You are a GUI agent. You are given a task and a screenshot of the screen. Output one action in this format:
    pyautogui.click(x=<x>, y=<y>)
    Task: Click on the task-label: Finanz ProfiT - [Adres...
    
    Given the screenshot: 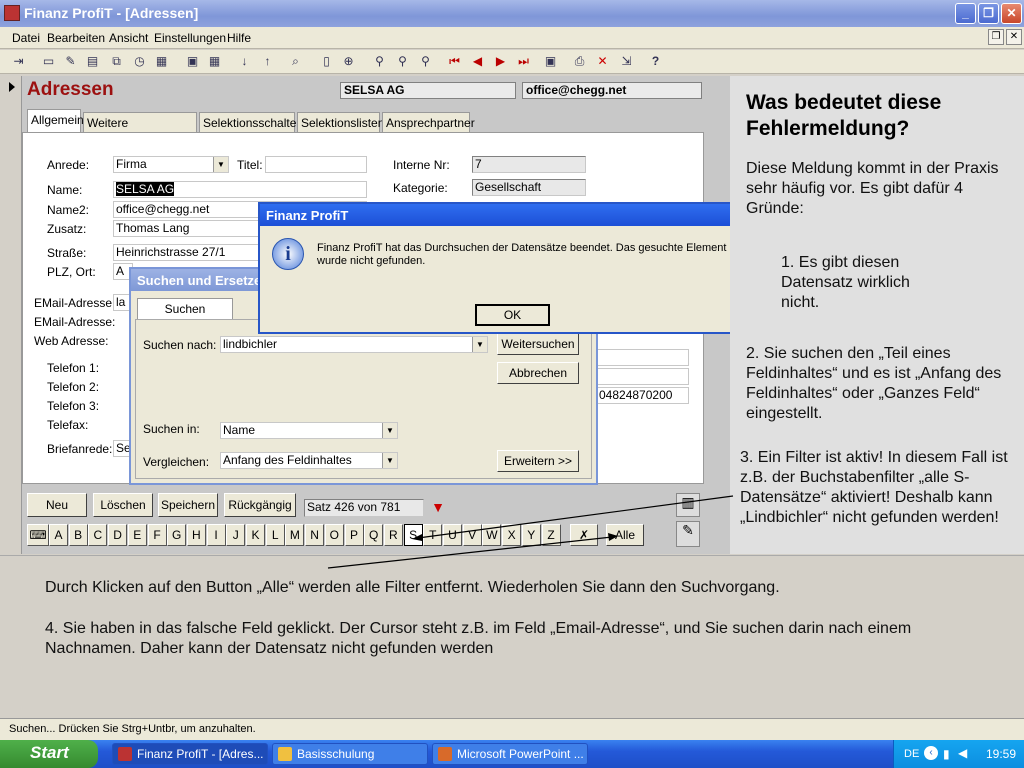 What is the action you would take?
    pyautogui.click(x=200, y=754)
    